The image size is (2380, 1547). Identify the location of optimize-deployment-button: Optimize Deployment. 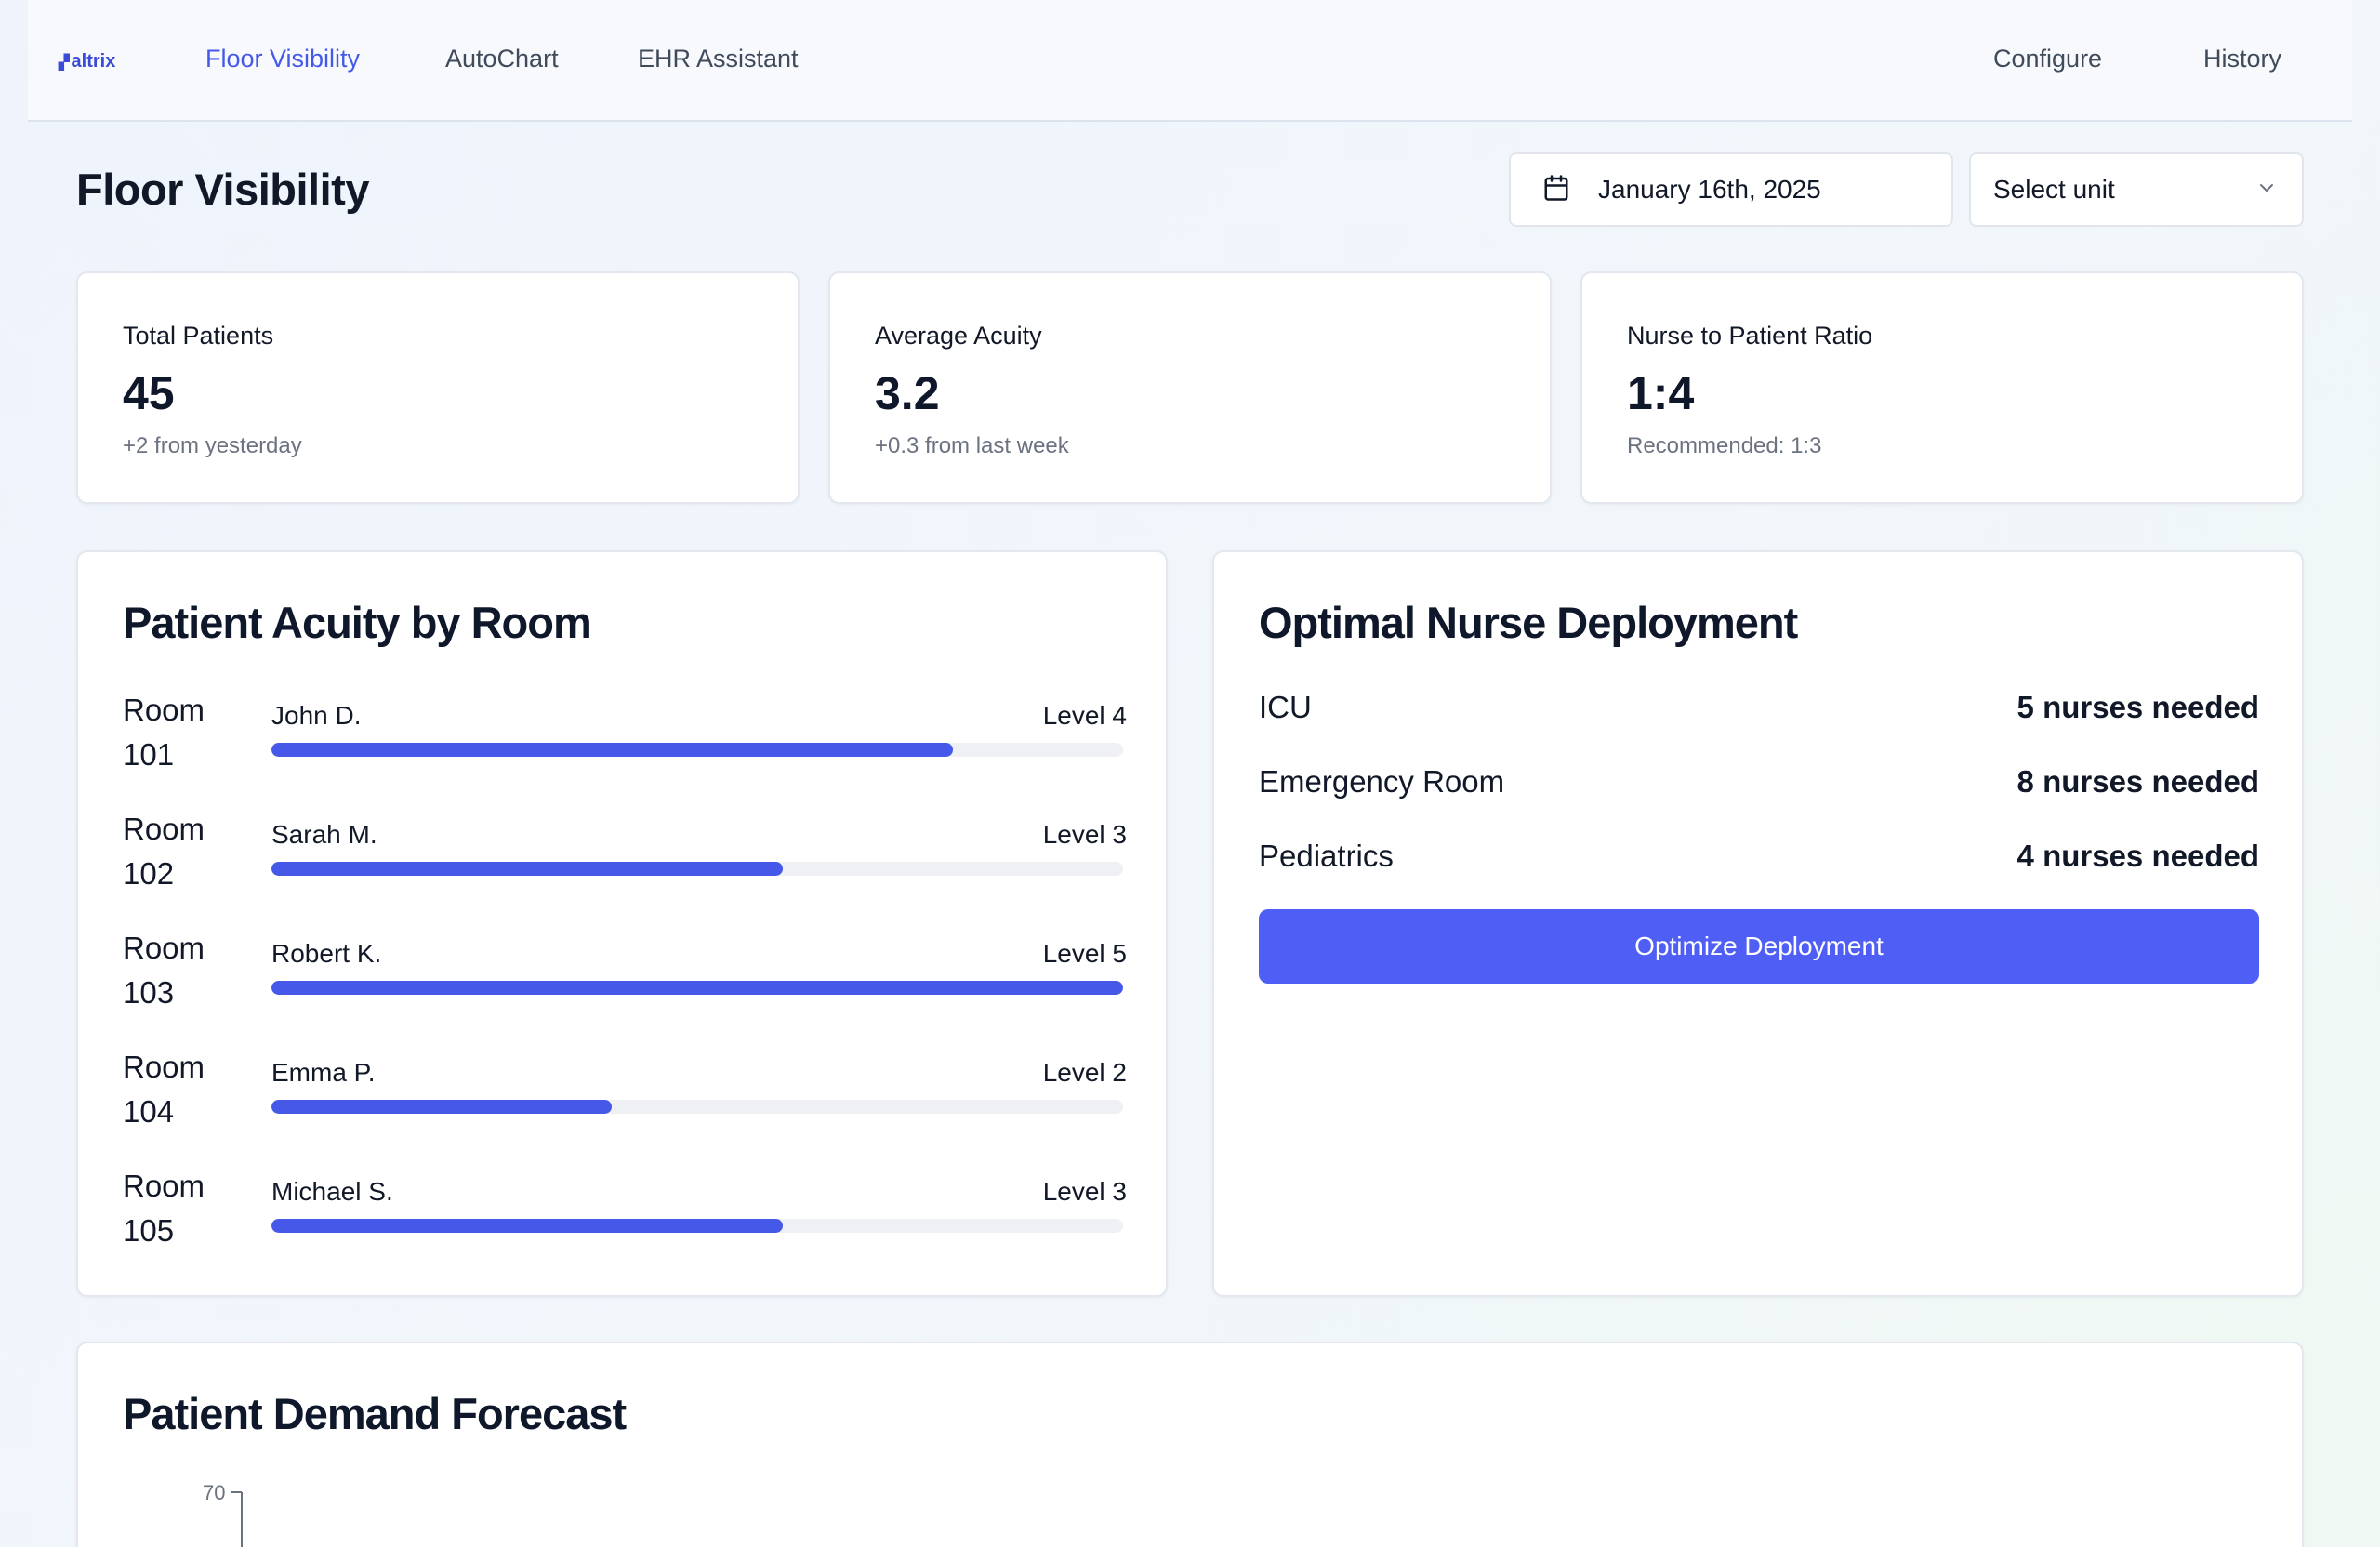
(1759, 946).